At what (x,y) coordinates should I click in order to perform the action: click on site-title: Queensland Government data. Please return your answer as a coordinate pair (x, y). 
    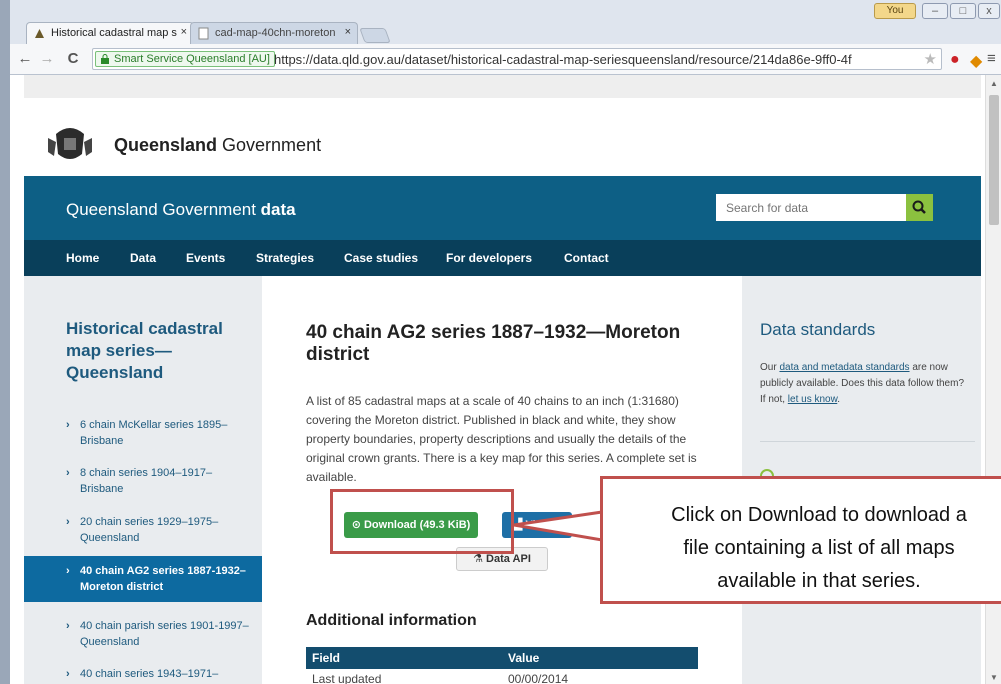
    Looking at the image, I should click on (181, 210).